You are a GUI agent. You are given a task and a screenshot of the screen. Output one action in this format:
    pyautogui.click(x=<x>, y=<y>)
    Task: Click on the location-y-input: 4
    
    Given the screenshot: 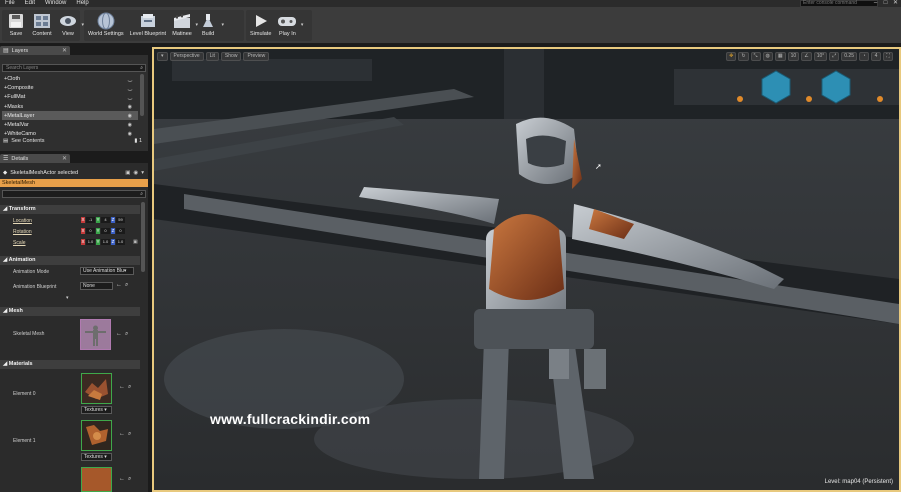 What is the action you would take?
    pyautogui.click(x=105, y=220)
    